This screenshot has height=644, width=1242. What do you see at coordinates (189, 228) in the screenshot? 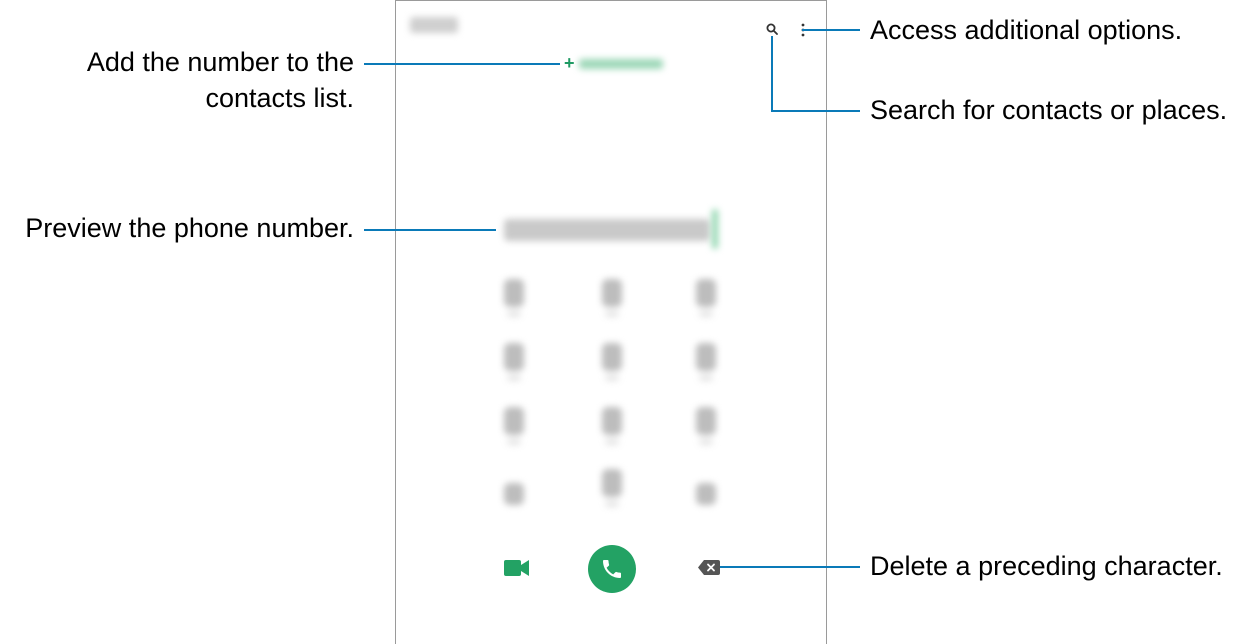
I see `callout-preview: Preview the phone number.` at bounding box center [189, 228].